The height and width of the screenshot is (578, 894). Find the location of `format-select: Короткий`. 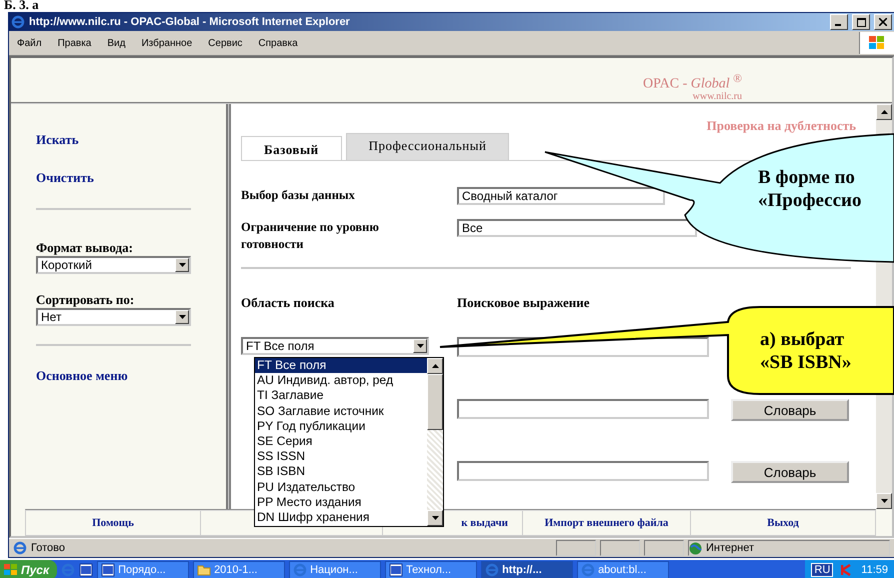

format-select: Короткий is located at coordinates (113, 265).